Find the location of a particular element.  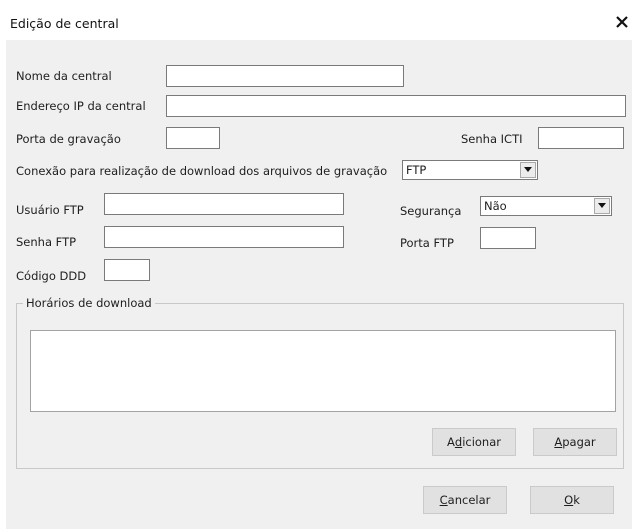

close-icon is located at coordinates (622, 22).